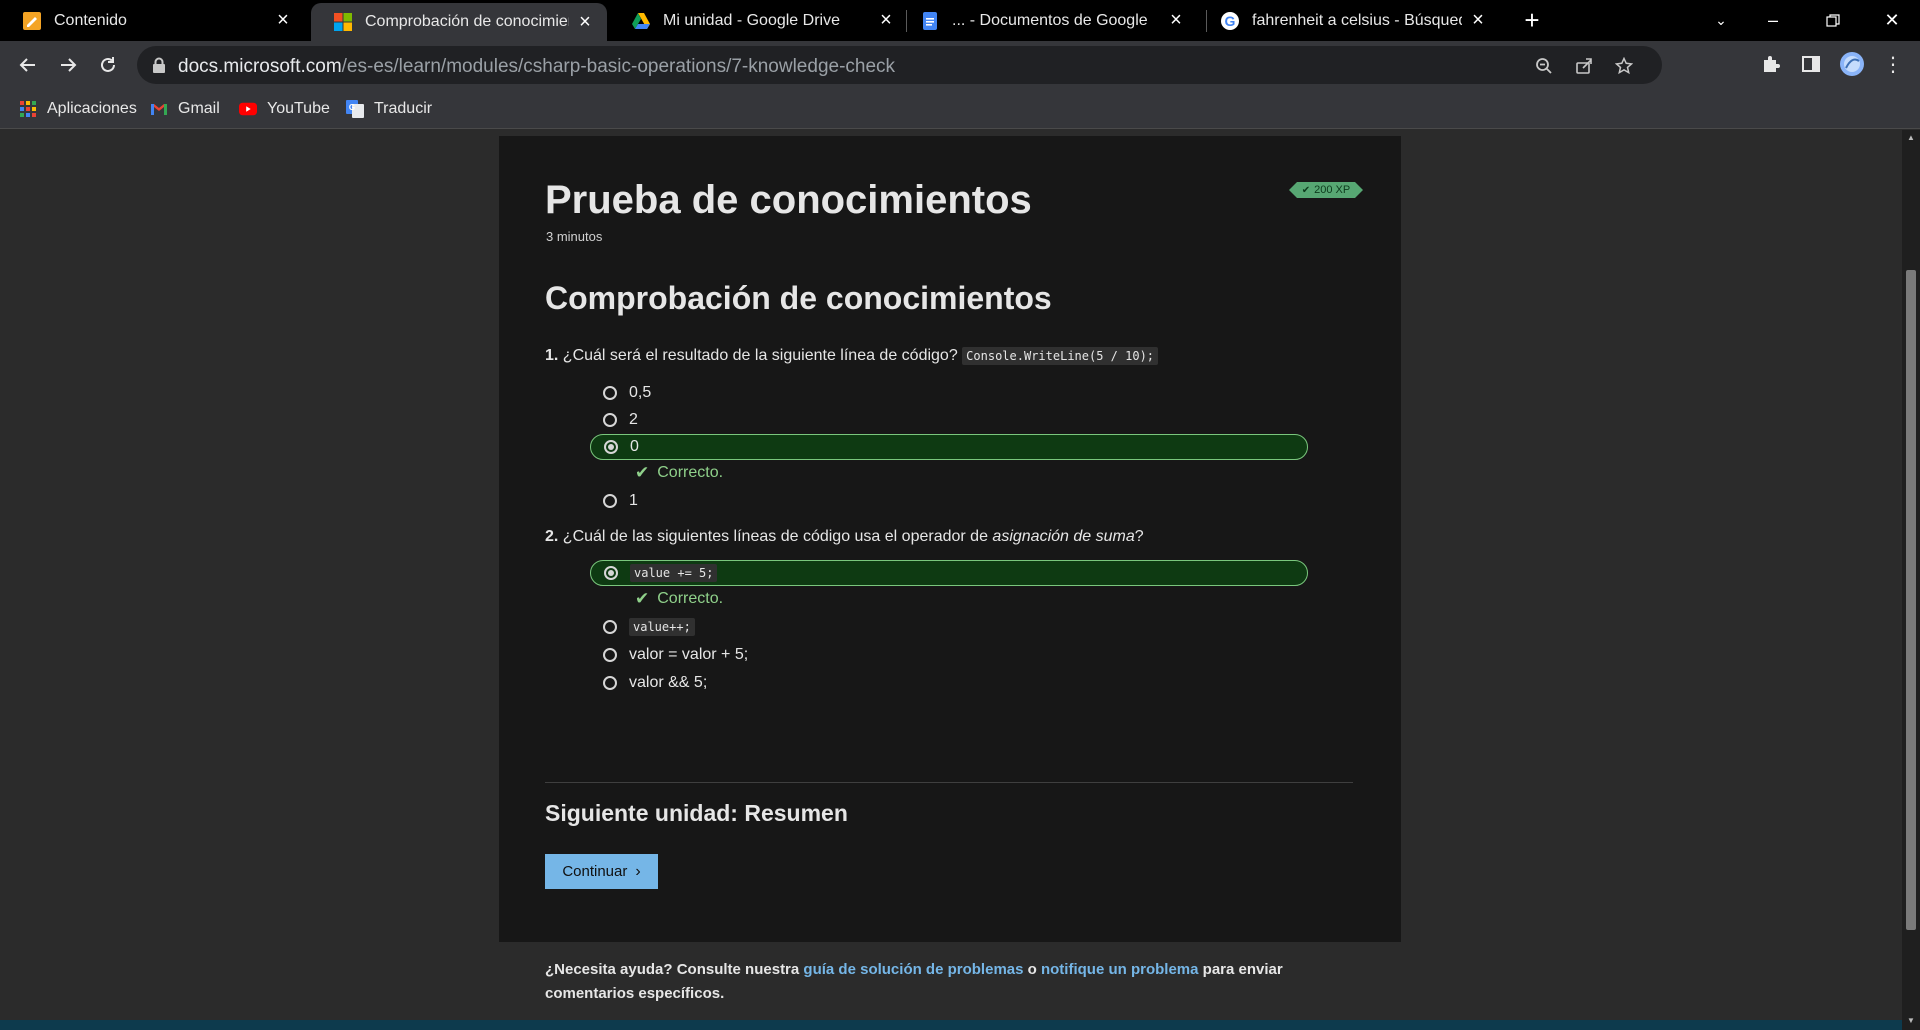 This screenshot has height=1030, width=1920. Describe the element at coordinates (1532, 20) in the screenshot. I see `new-tab-button: +` at that location.